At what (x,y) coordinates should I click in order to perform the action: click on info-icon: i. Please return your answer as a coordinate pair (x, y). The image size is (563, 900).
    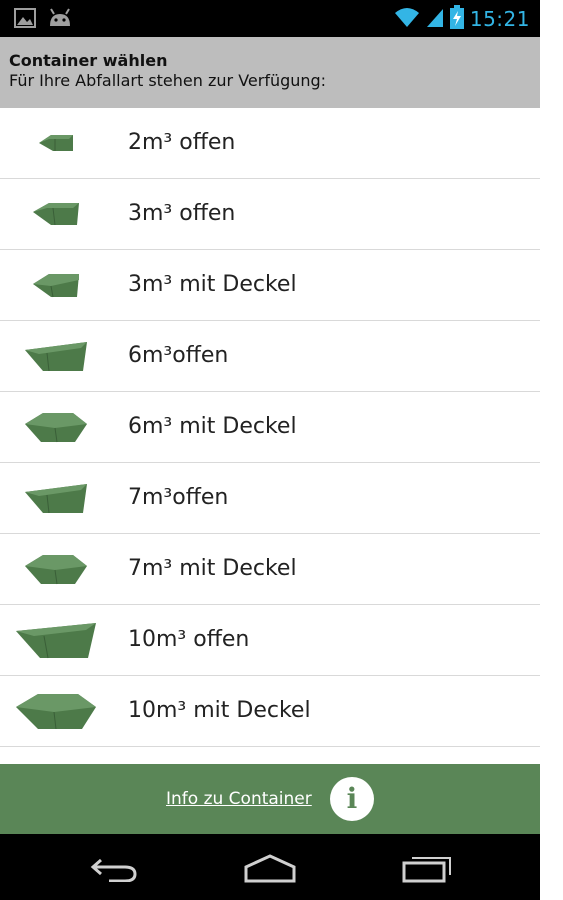
    Looking at the image, I should click on (352, 799).